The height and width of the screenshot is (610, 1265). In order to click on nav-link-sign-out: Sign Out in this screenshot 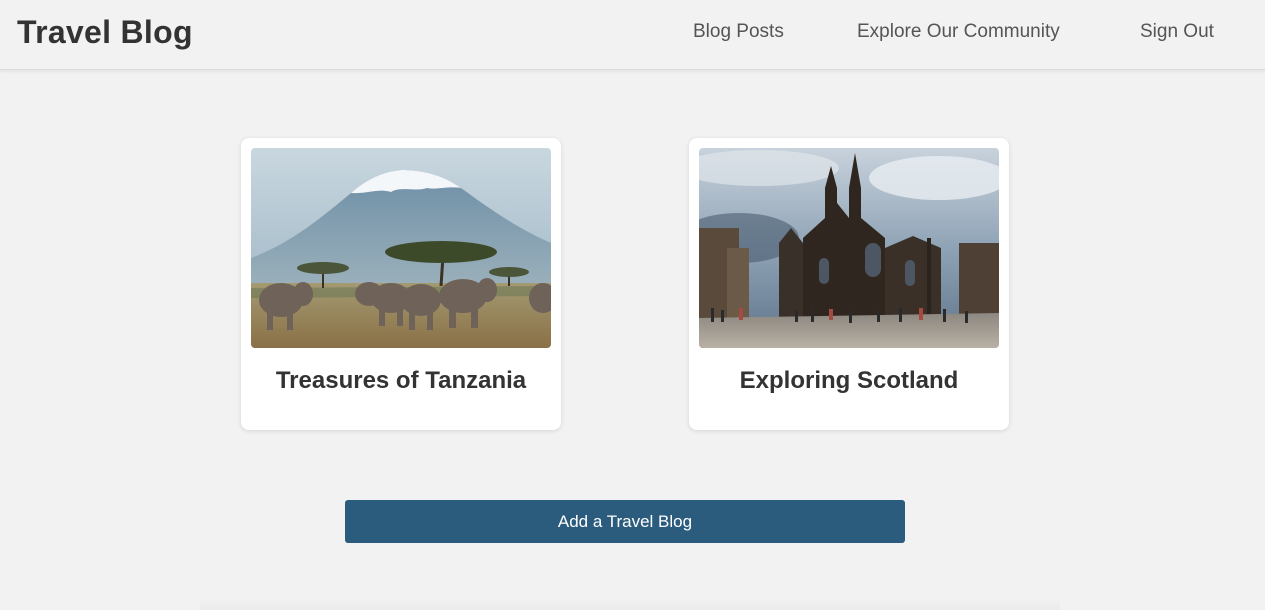, I will do `click(1177, 32)`.